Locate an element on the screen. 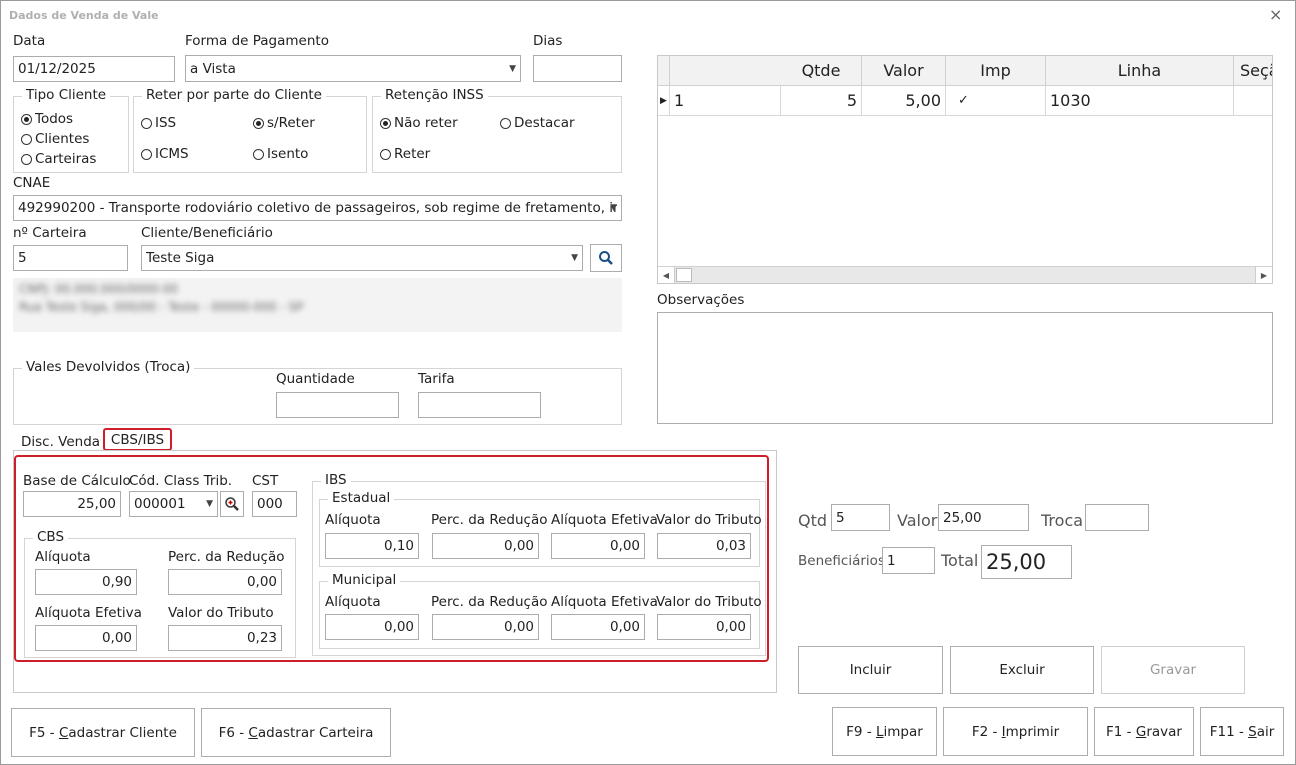 Image resolution: width=1296 pixels, height=765 pixels. chevron-down-icon: ▼ is located at coordinates (613, 208).